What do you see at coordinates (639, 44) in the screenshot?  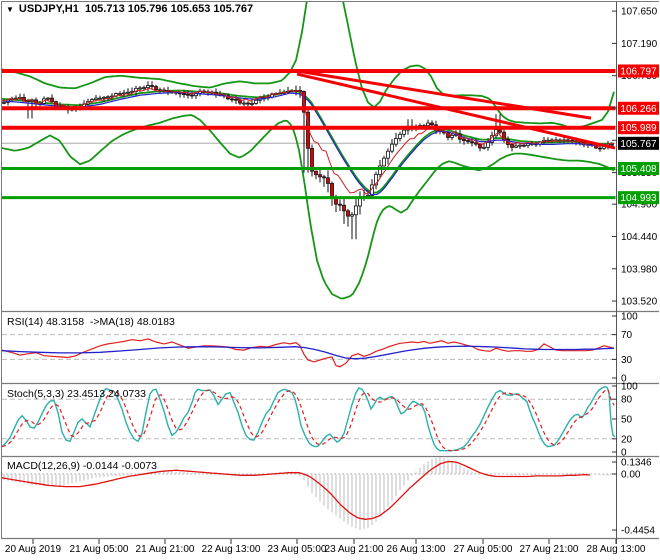 I see `svg-text: 107.190` at bounding box center [639, 44].